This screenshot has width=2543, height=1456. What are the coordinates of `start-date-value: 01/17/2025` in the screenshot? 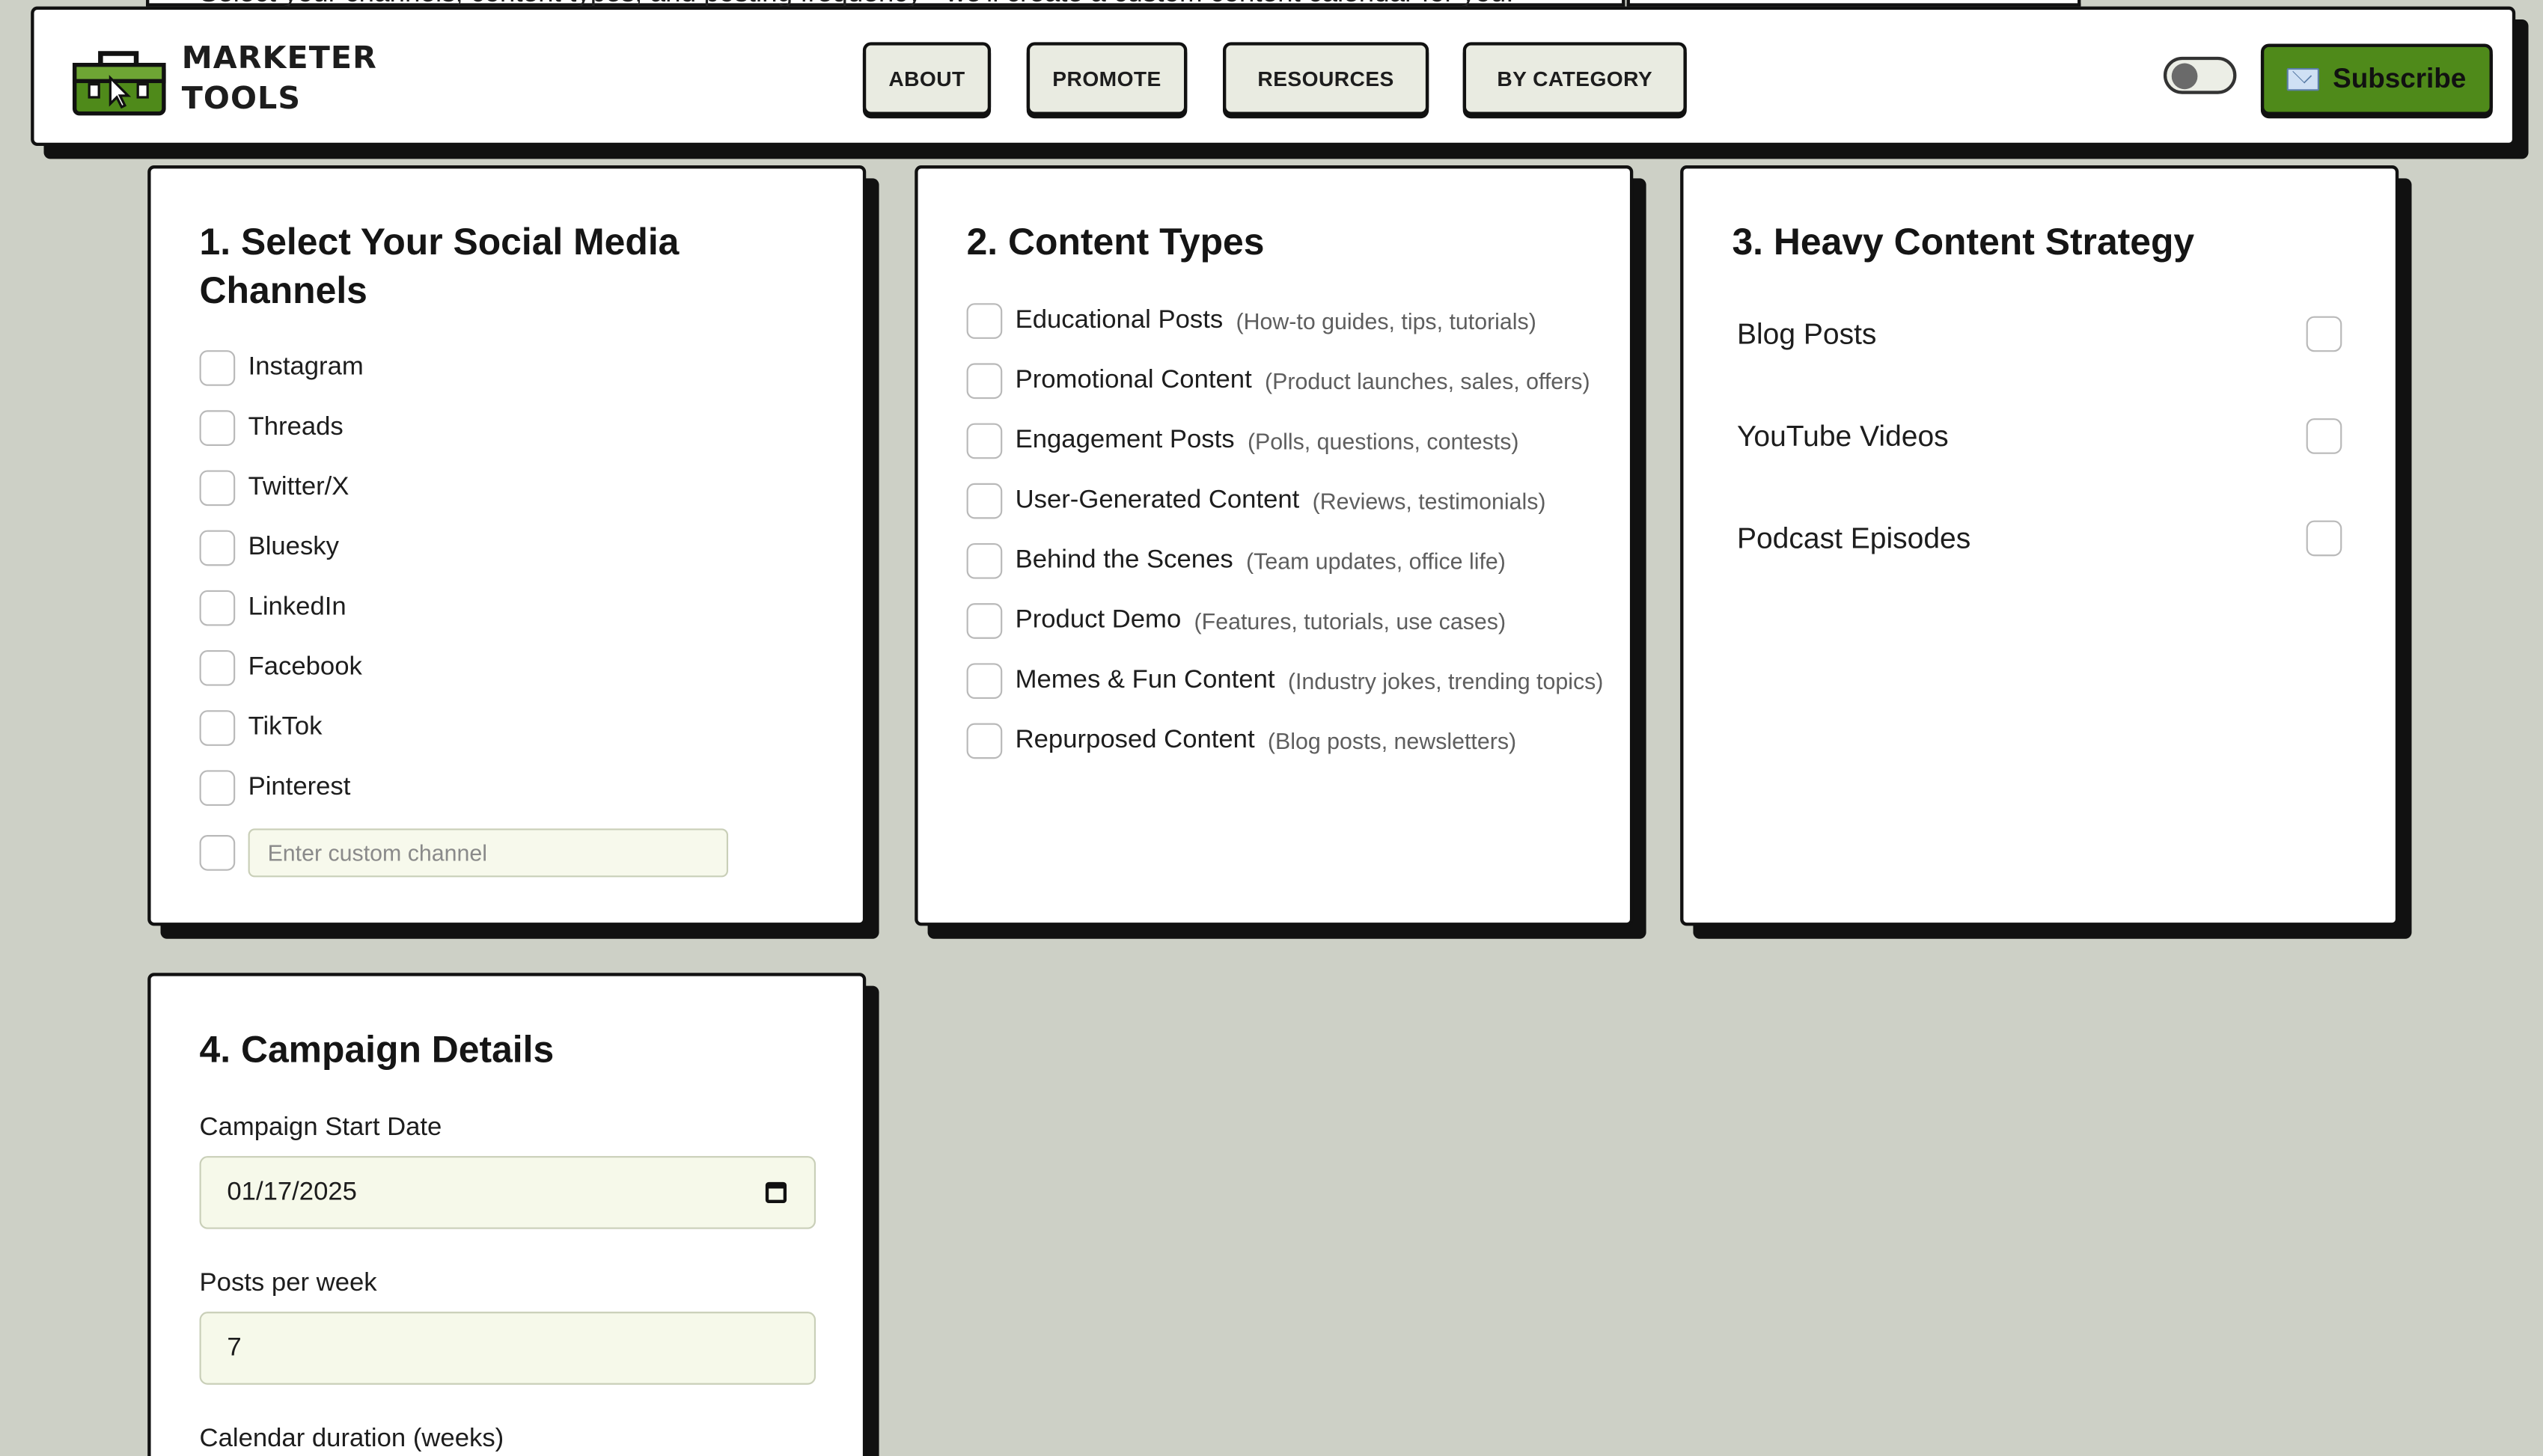 It's located at (292, 1192).